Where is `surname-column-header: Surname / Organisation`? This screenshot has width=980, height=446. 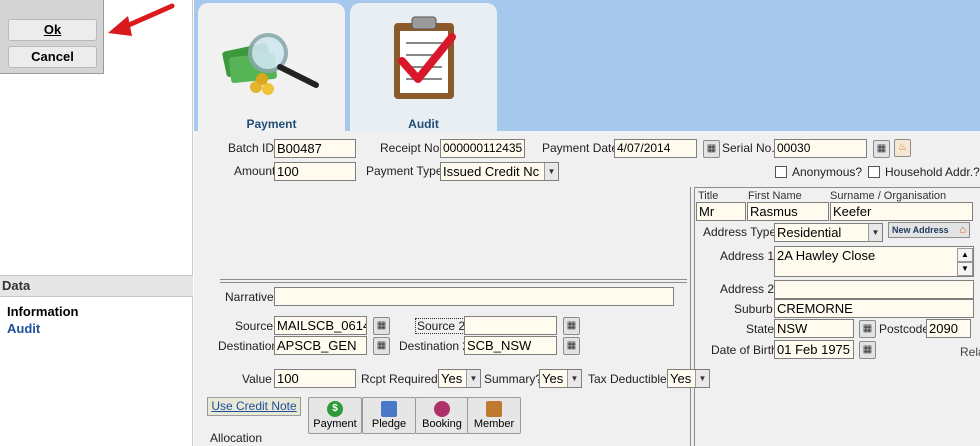 surname-column-header: Surname / Organisation is located at coordinates (888, 196).